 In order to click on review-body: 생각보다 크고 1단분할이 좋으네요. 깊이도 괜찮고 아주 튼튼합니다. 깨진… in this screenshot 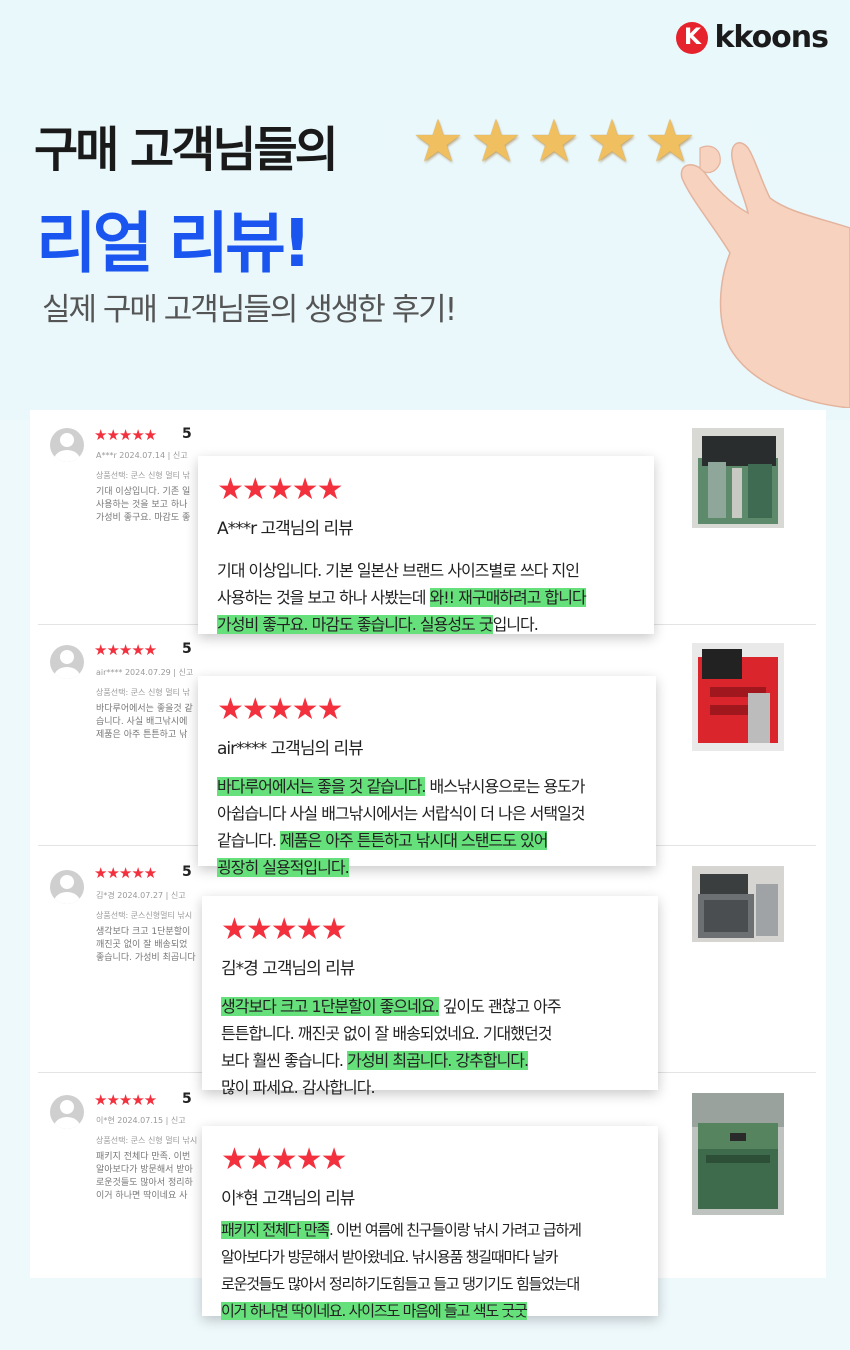, I will do `click(391, 1047)`.